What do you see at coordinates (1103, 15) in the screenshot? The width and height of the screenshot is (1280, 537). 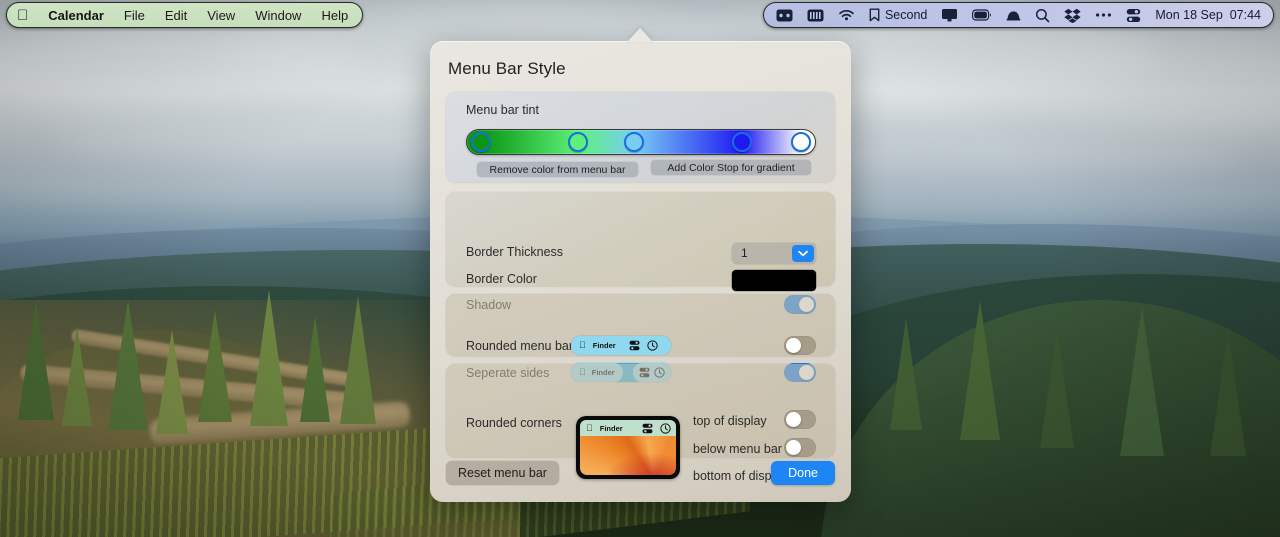 I see `ellipsis-icon` at bounding box center [1103, 15].